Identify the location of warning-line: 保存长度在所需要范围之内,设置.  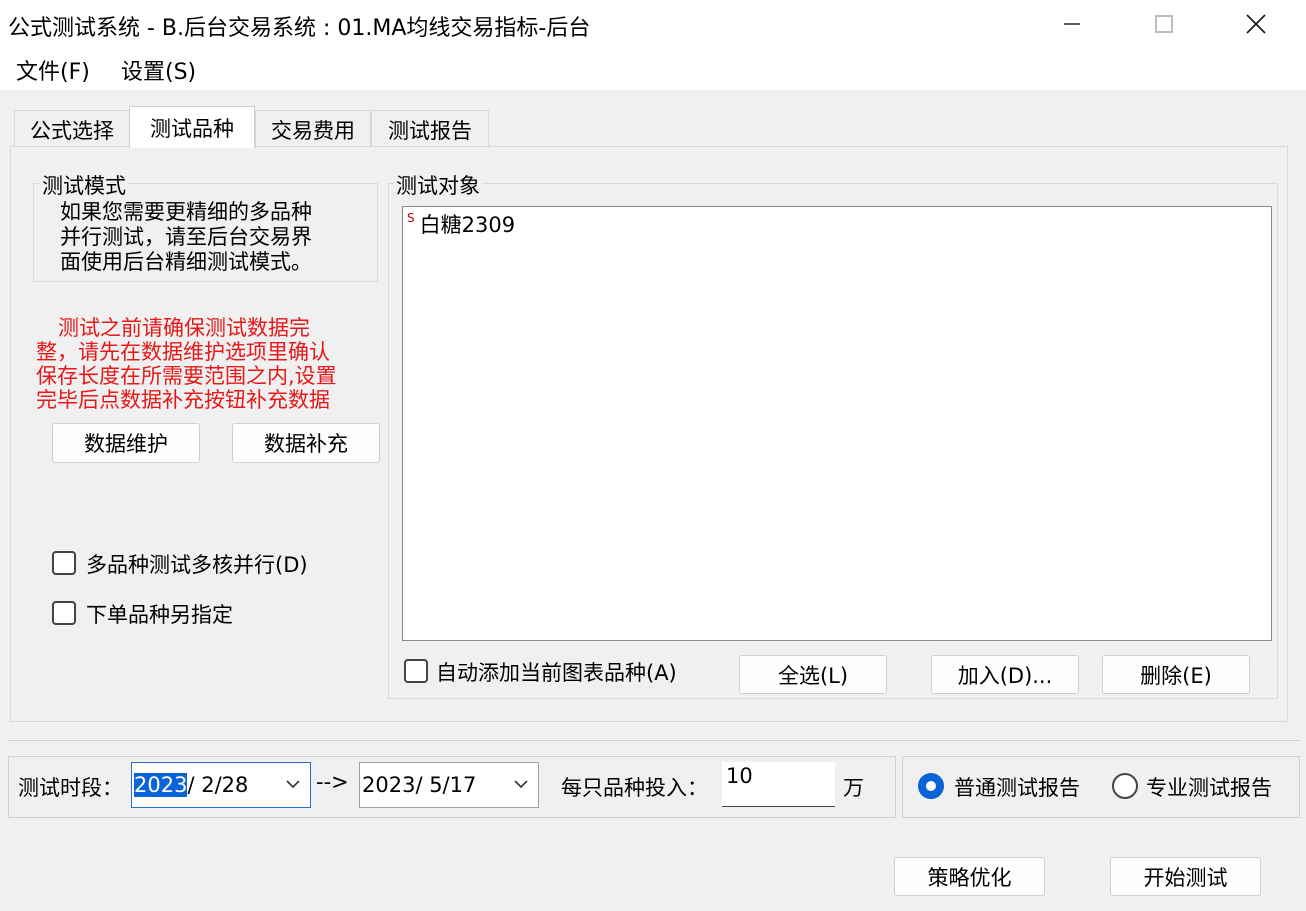
(186, 376).